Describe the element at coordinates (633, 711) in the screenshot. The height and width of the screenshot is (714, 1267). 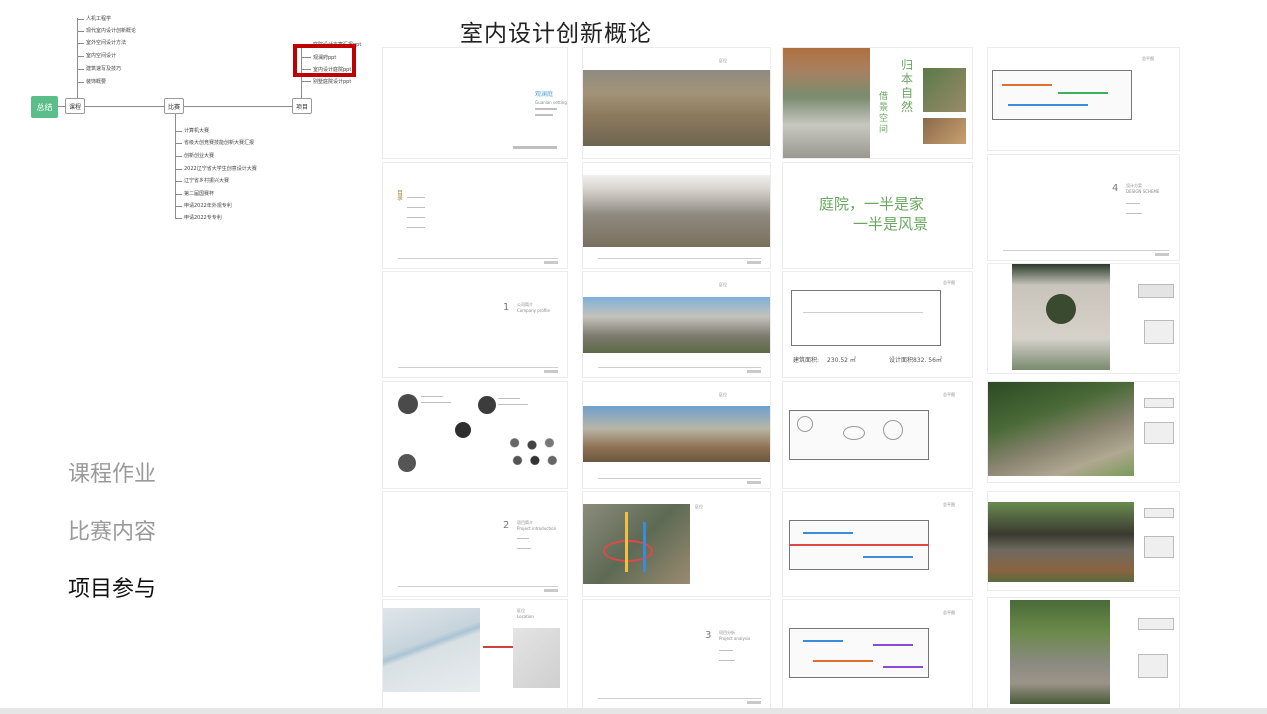
I see `bottom-bar` at that location.